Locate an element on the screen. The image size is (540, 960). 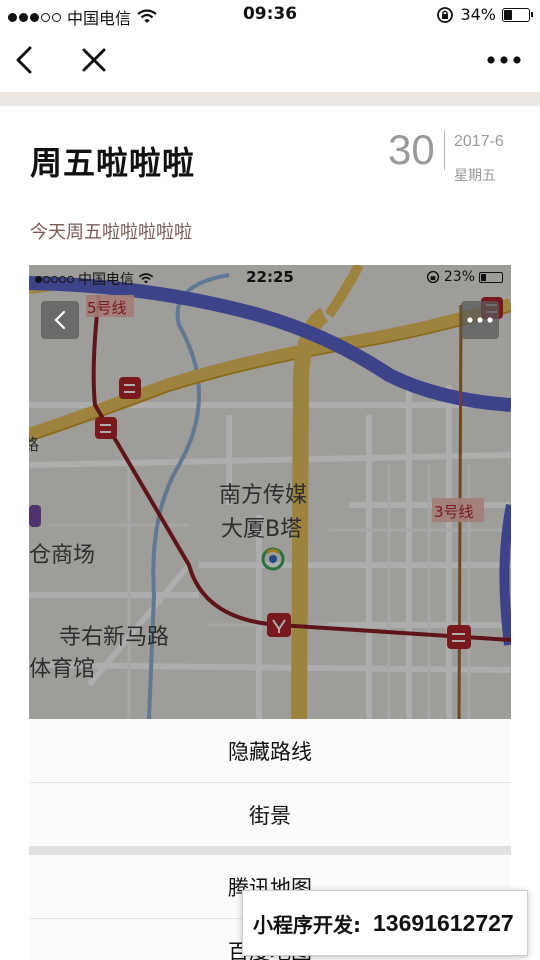
more-dots-icon is located at coordinates (504, 60).